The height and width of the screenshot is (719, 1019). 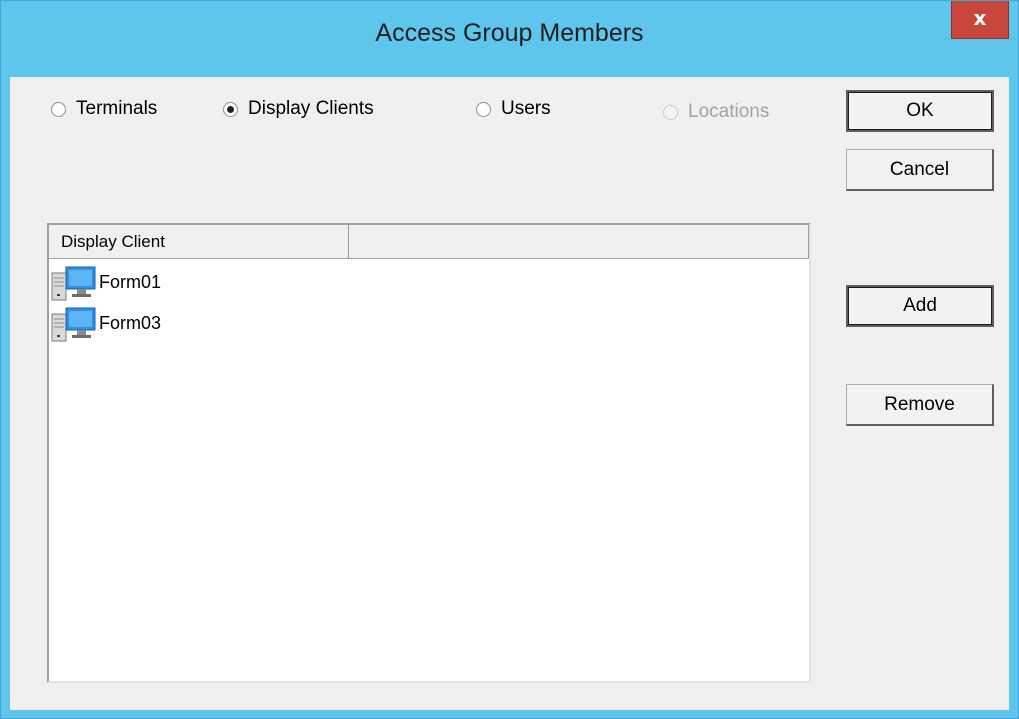 I want to click on title-bar: Access Group Members x, so click(x=509, y=39).